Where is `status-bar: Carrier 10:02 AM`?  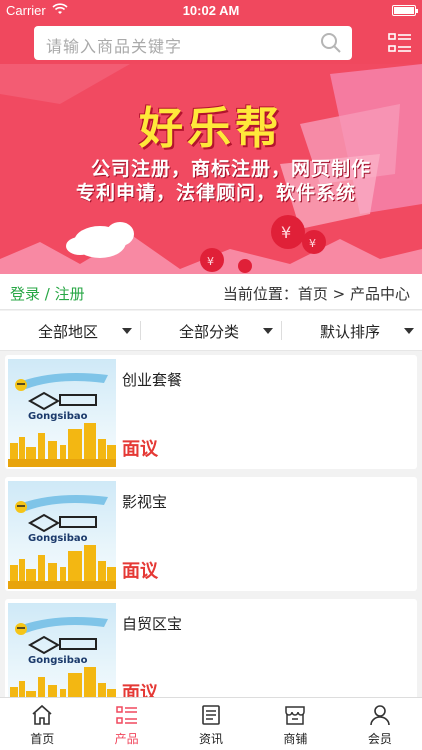 status-bar: Carrier 10:02 AM is located at coordinates (211, 11).